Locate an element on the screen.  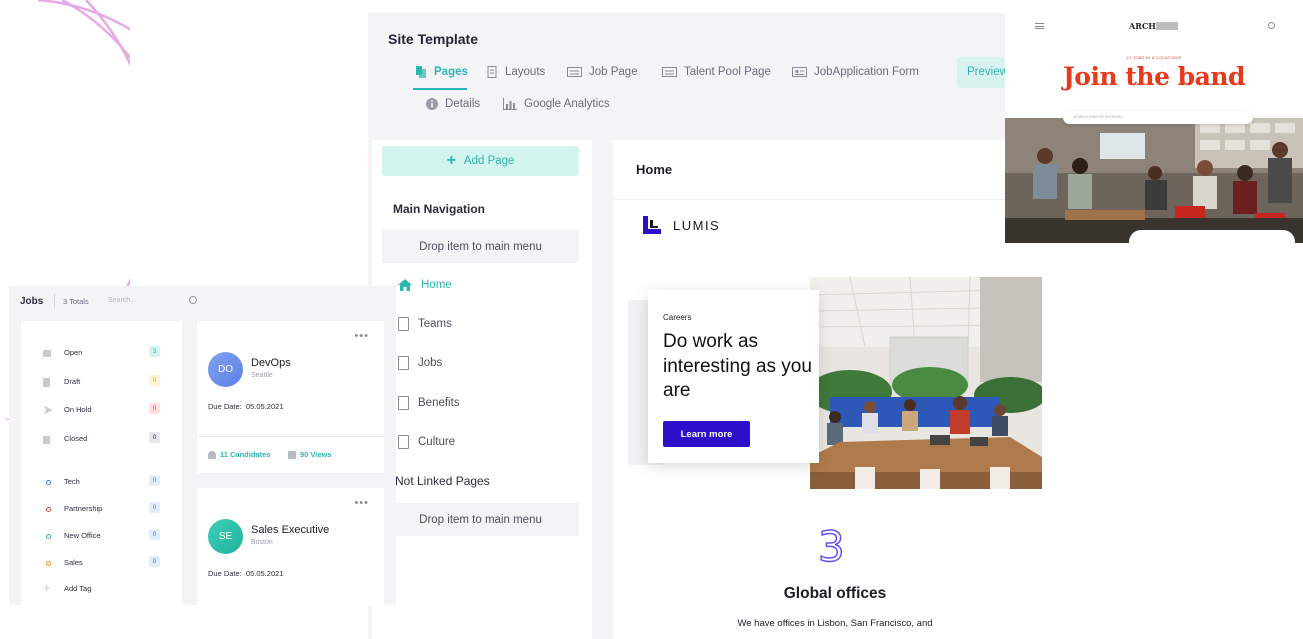
candidates-count: 11 Candidates is located at coordinates (245, 454).